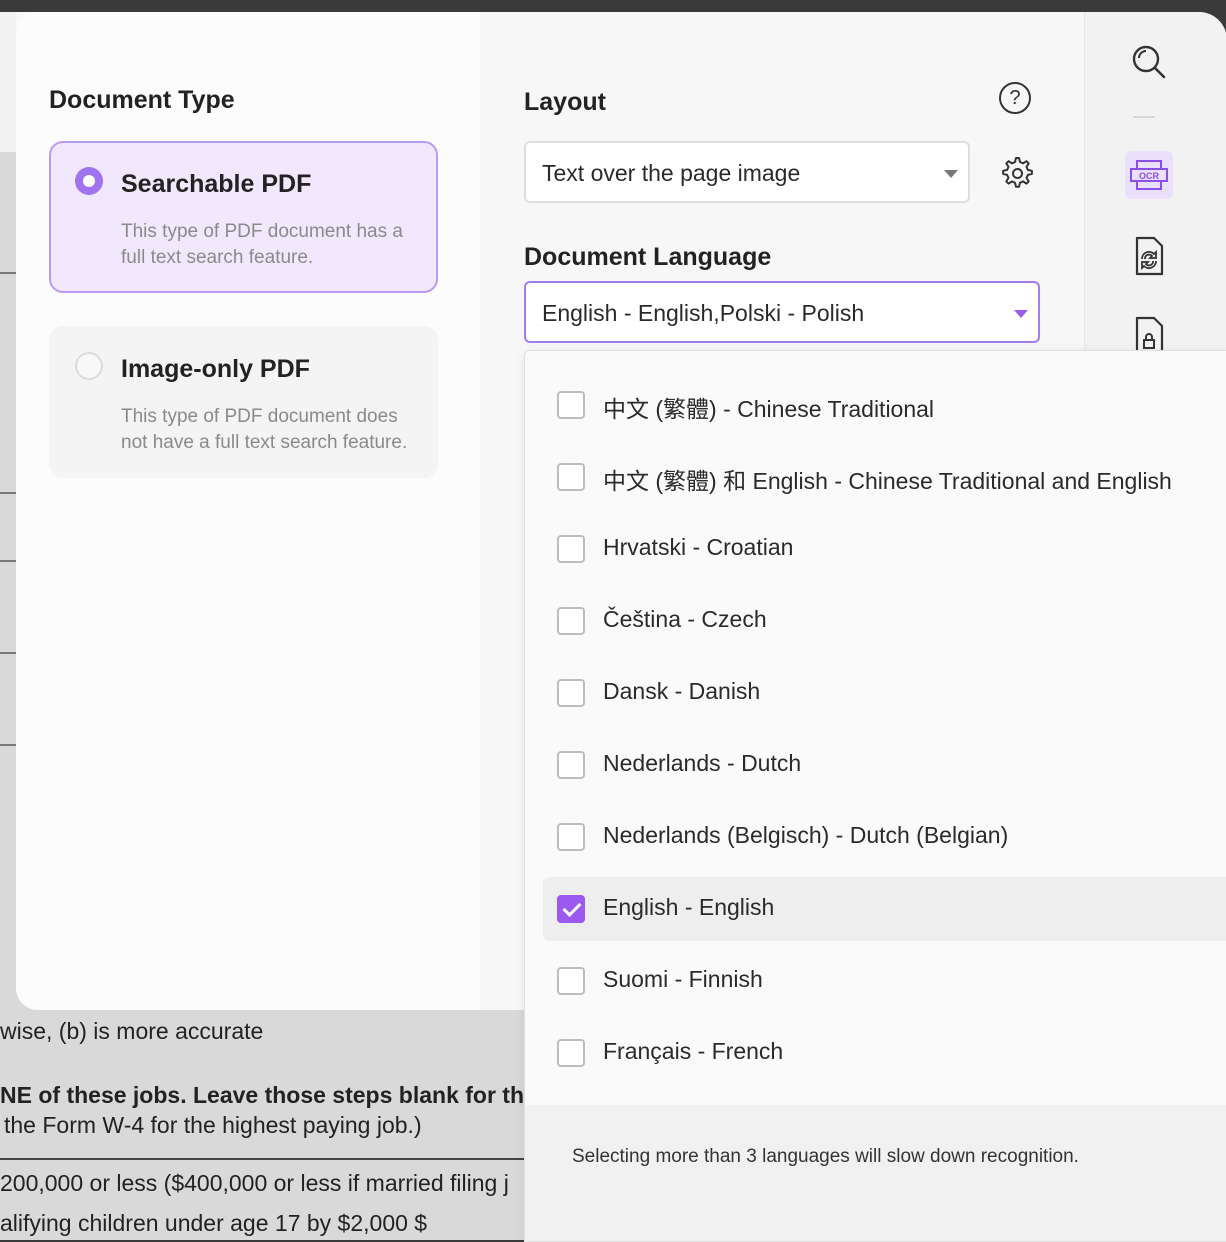 This screenshot has height=1242, width=1226. What do you see at coordinates (884, 981) in the screenshot?
I see `language-option: Suomi - Finnish` at bounding box center [884, 981].